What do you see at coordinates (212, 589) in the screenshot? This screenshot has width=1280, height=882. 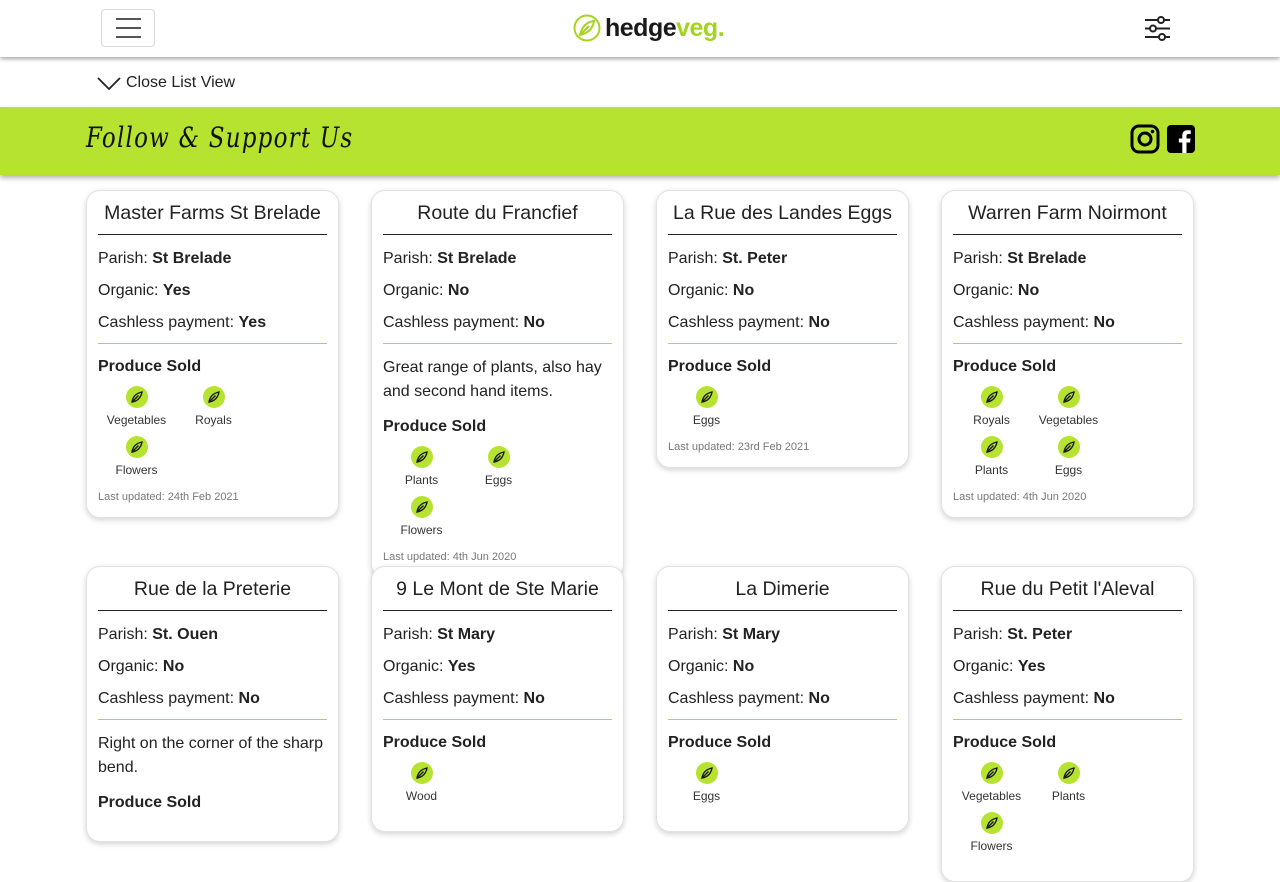 I see `stall-title: Rue de la Preterie` at bounding box center [212, 589].